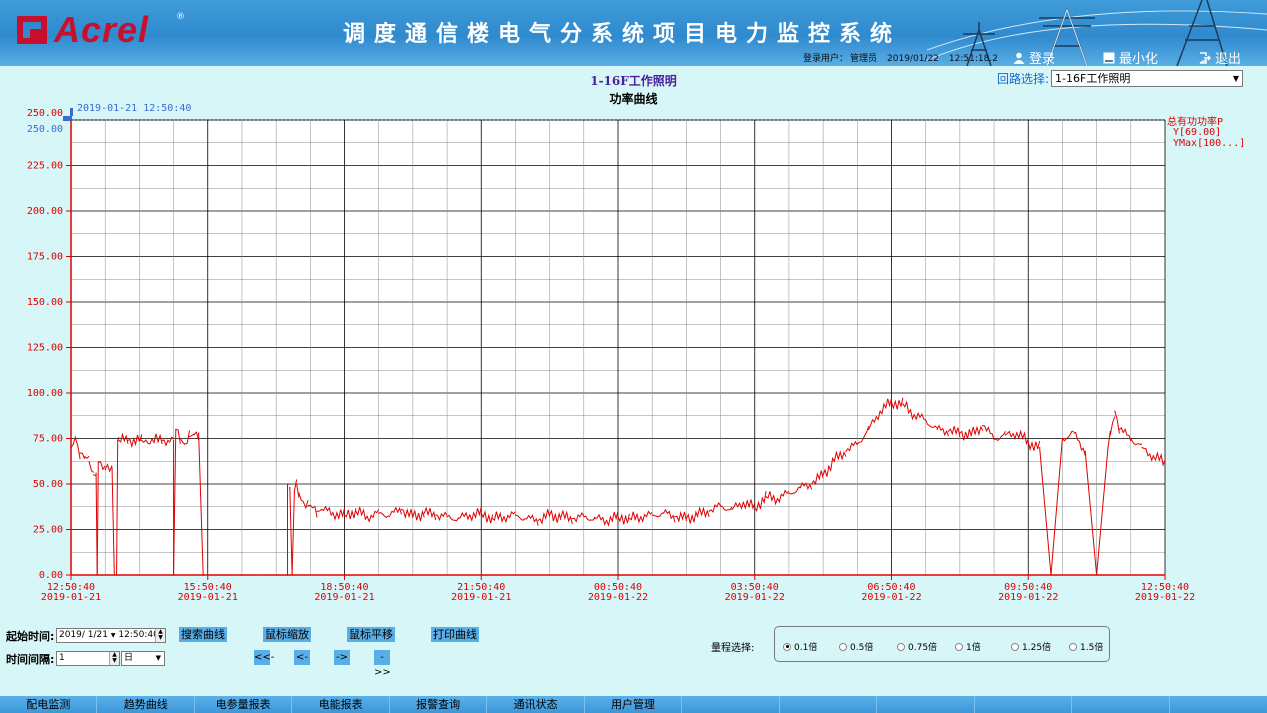  I want to click on logo-text: Acrel, so click(102, 29).